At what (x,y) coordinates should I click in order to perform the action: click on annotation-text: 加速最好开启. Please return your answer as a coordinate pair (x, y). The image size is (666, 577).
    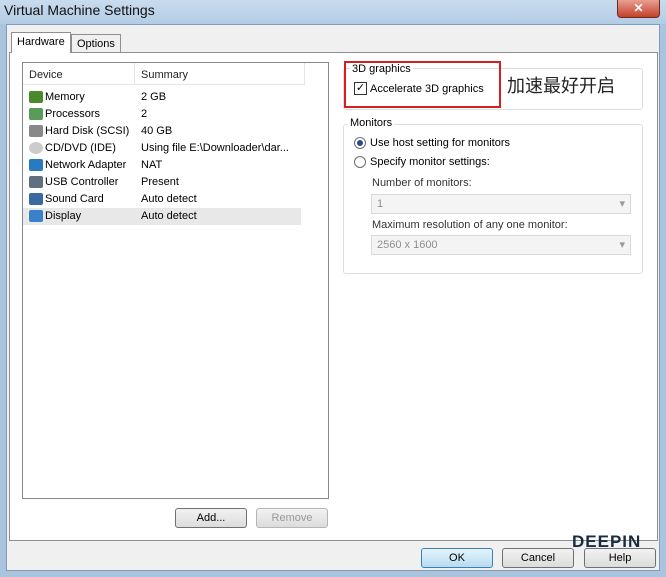
    Looking at the image, I should click on (561, 86).